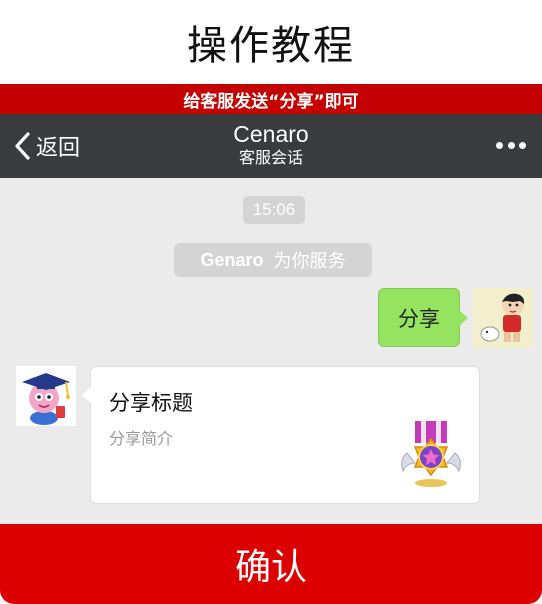  Describe the element at coordinates (270, 157) in the screenshot. I see `conversation-subtitle: 客服会话` at that location.